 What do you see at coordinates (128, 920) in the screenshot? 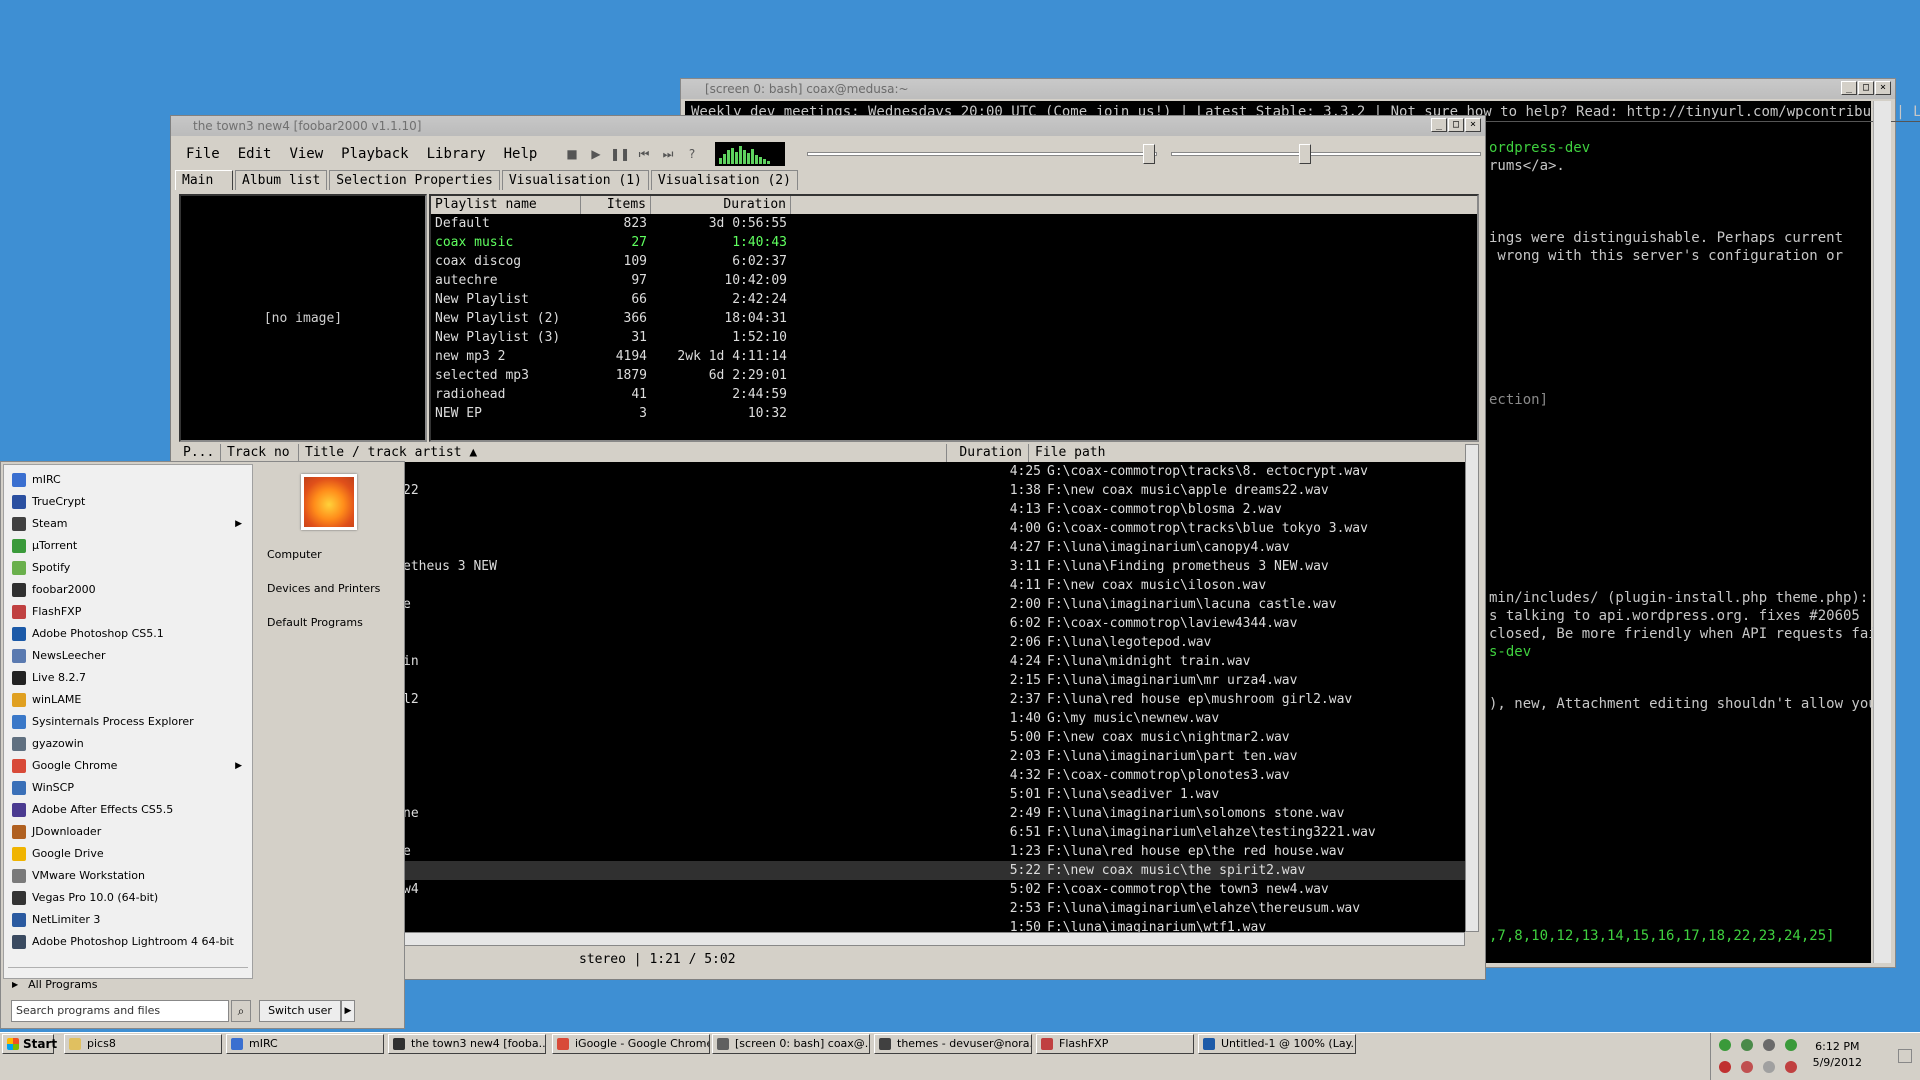
I see `program-netlimiter-3: NetLimiter 3` at bounding box center [128, 920].